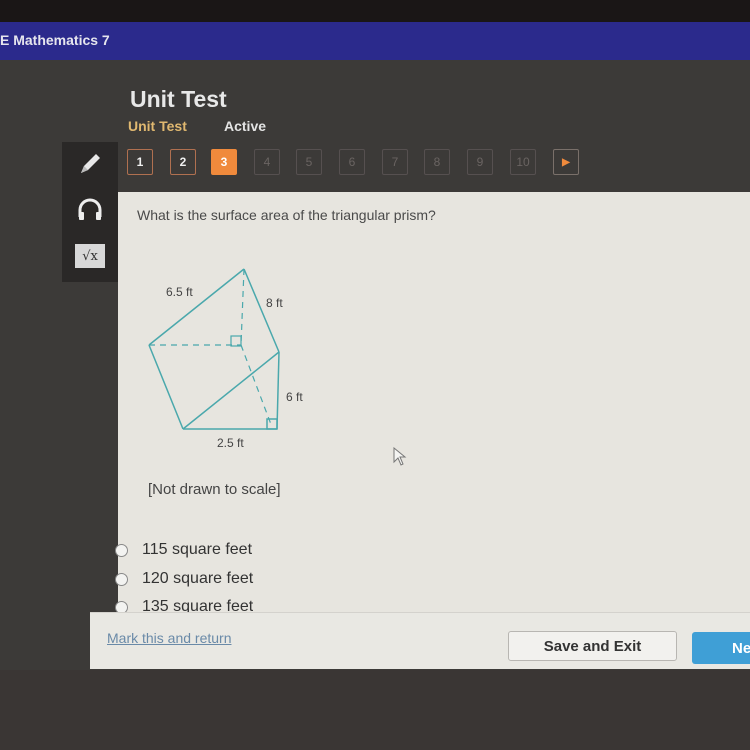 Image resolution: width=750 pixels, height=750 pixels. Describe the element at coordinates (214, 489) in the screenshot. I see `scale-note: [Not drawn to scale]` at that location.